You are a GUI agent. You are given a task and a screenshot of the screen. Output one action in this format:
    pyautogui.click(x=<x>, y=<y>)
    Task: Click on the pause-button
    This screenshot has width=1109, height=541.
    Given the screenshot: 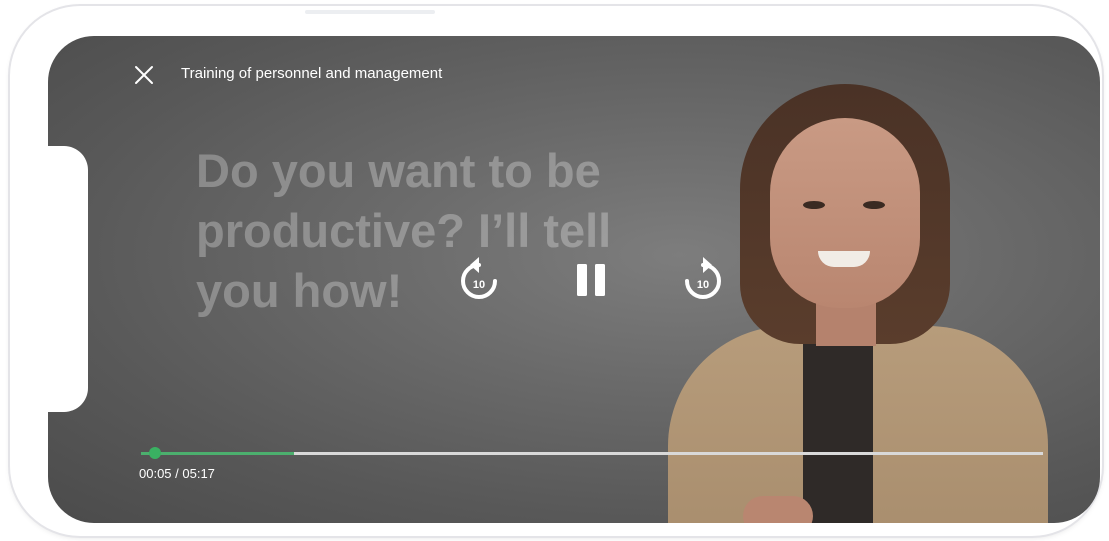 What is the action you would take?
    pyautogui.click(x=591, y=280)
    